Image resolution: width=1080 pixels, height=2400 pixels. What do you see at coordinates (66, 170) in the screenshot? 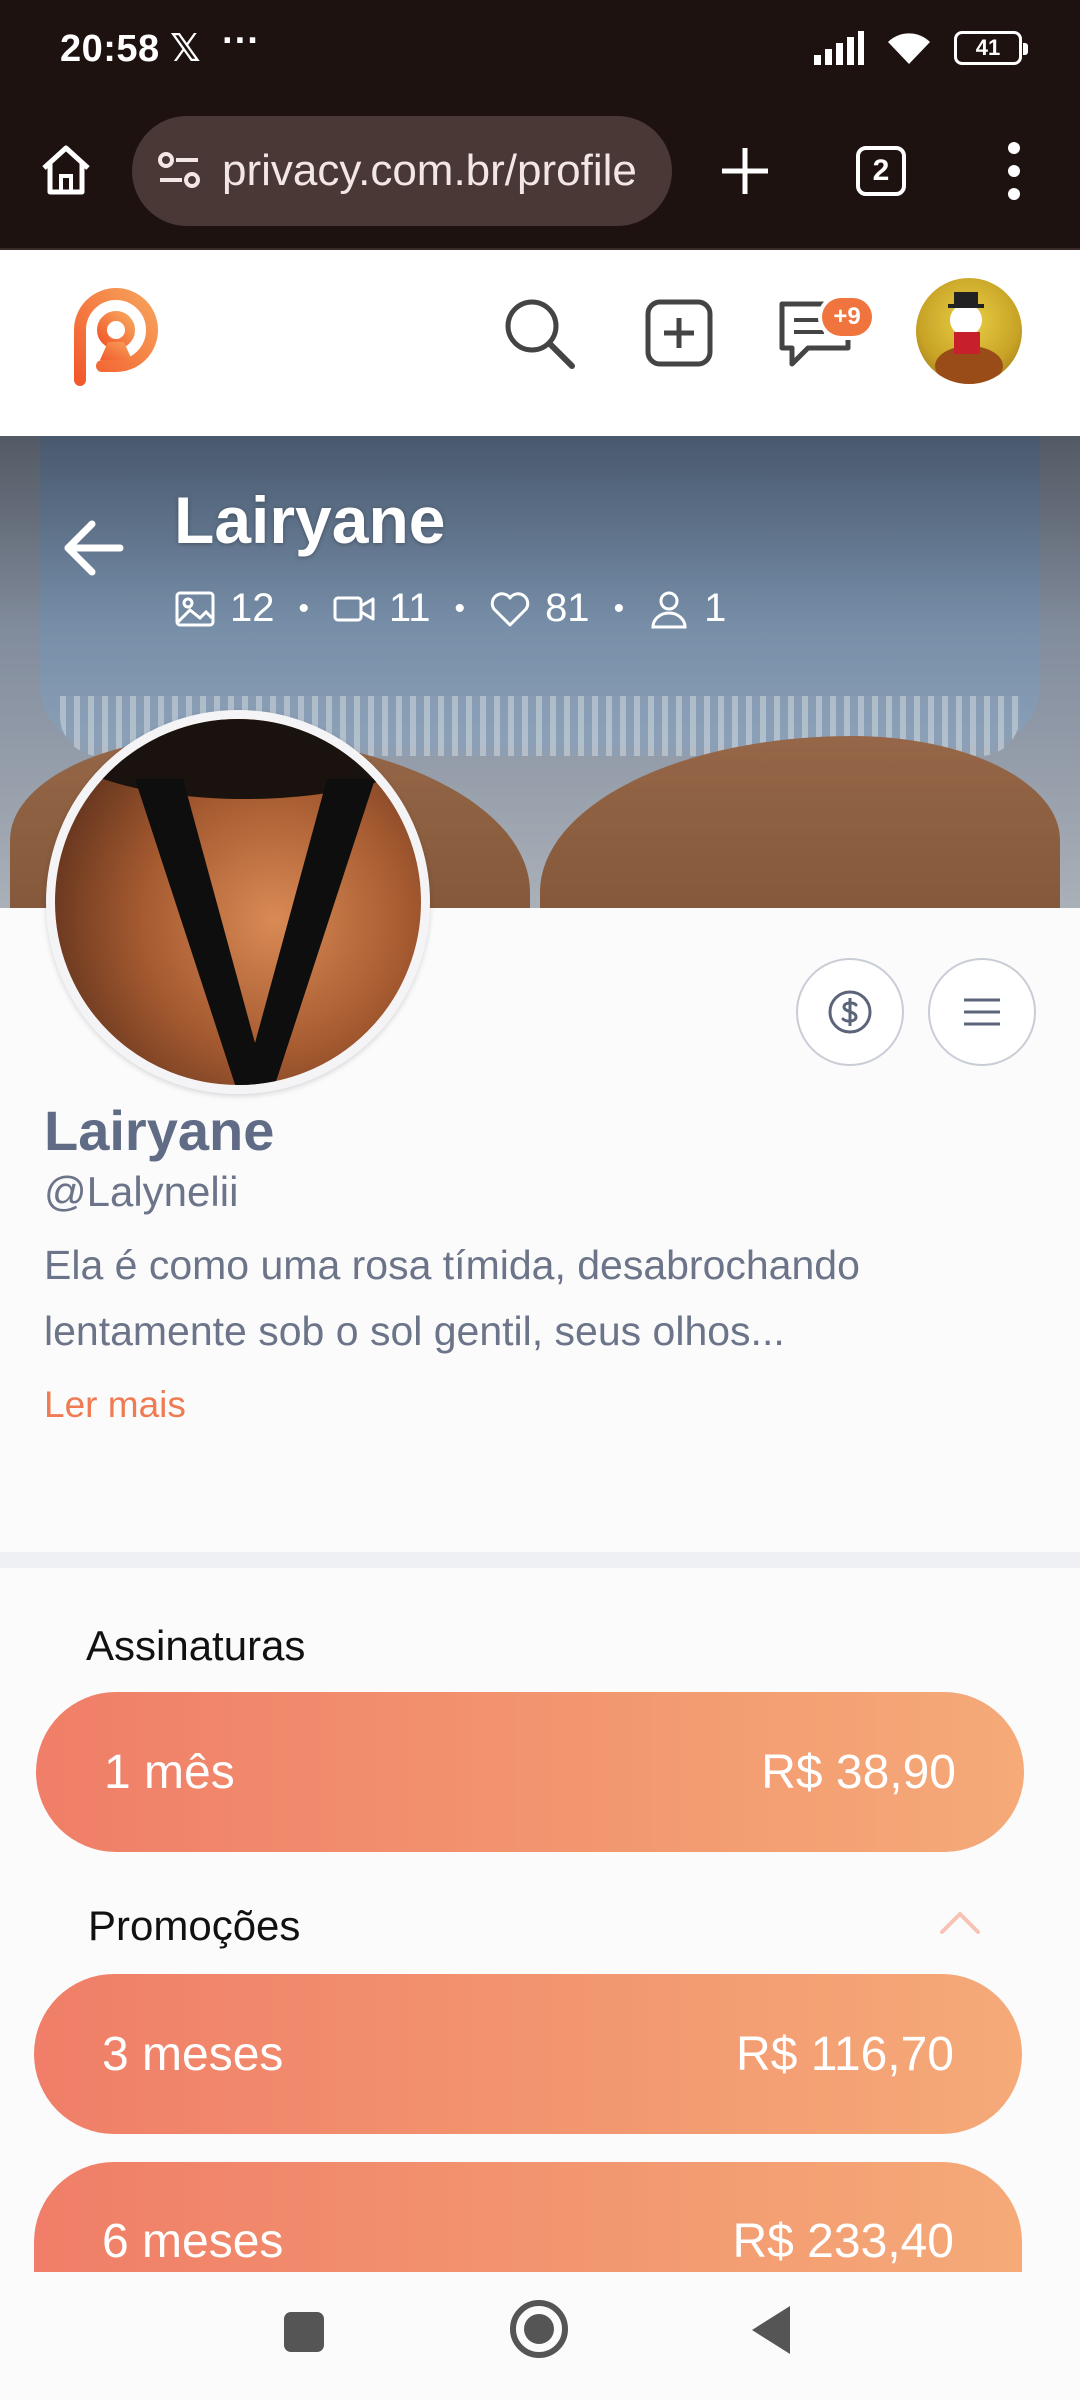
I see `home-icon` at bounding box center [66, 170].